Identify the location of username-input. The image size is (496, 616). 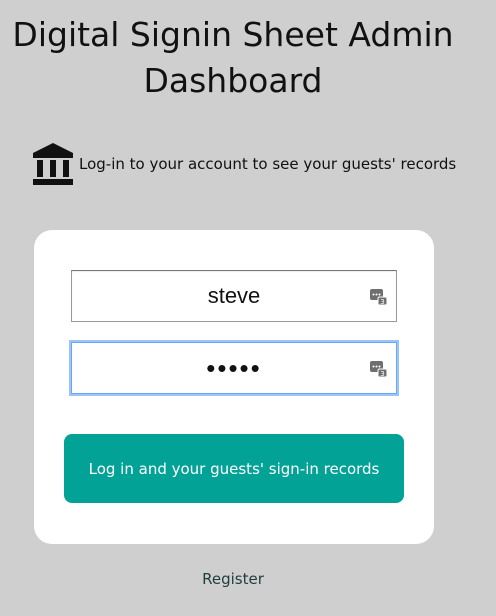
(234, 296).